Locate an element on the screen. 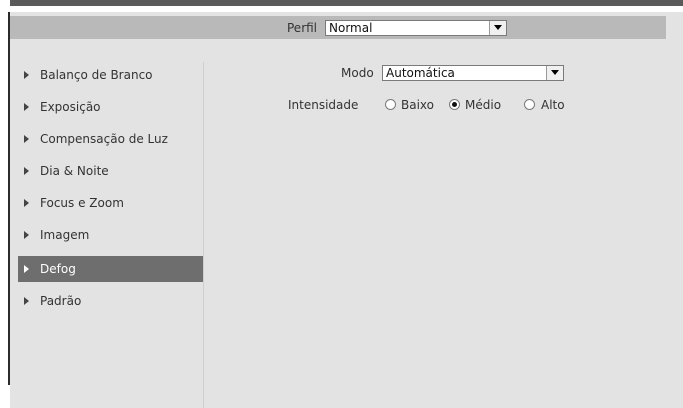 This screenshot has height=408, width=683. profile-select: Normal is located at coordinates (416, 28).